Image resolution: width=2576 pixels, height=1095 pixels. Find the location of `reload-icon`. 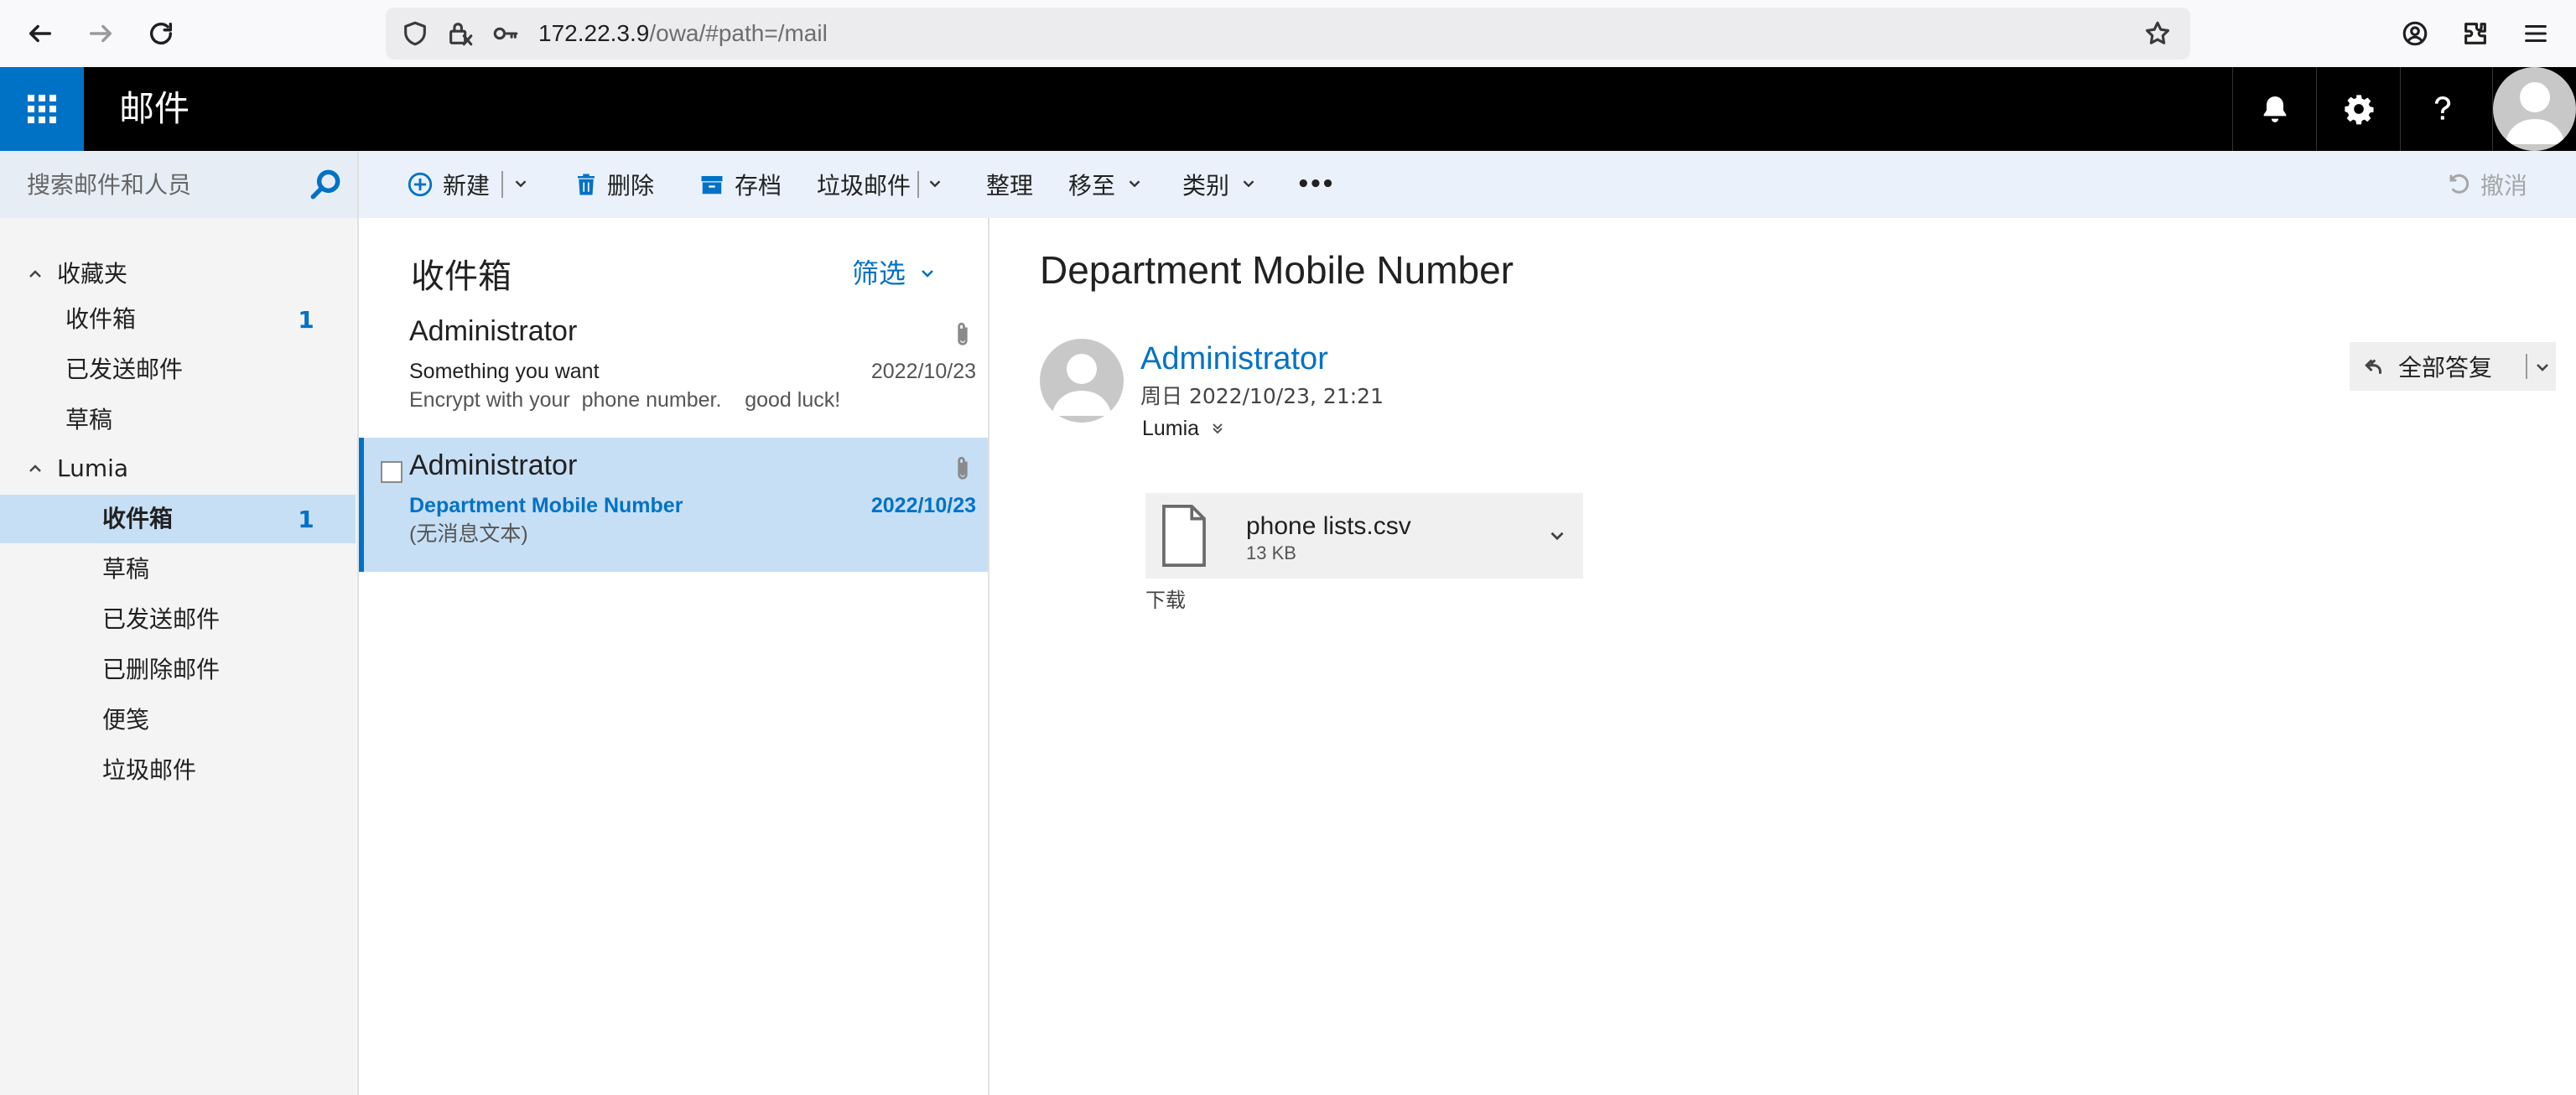

reload-icon is located at coordinates (161, 33).